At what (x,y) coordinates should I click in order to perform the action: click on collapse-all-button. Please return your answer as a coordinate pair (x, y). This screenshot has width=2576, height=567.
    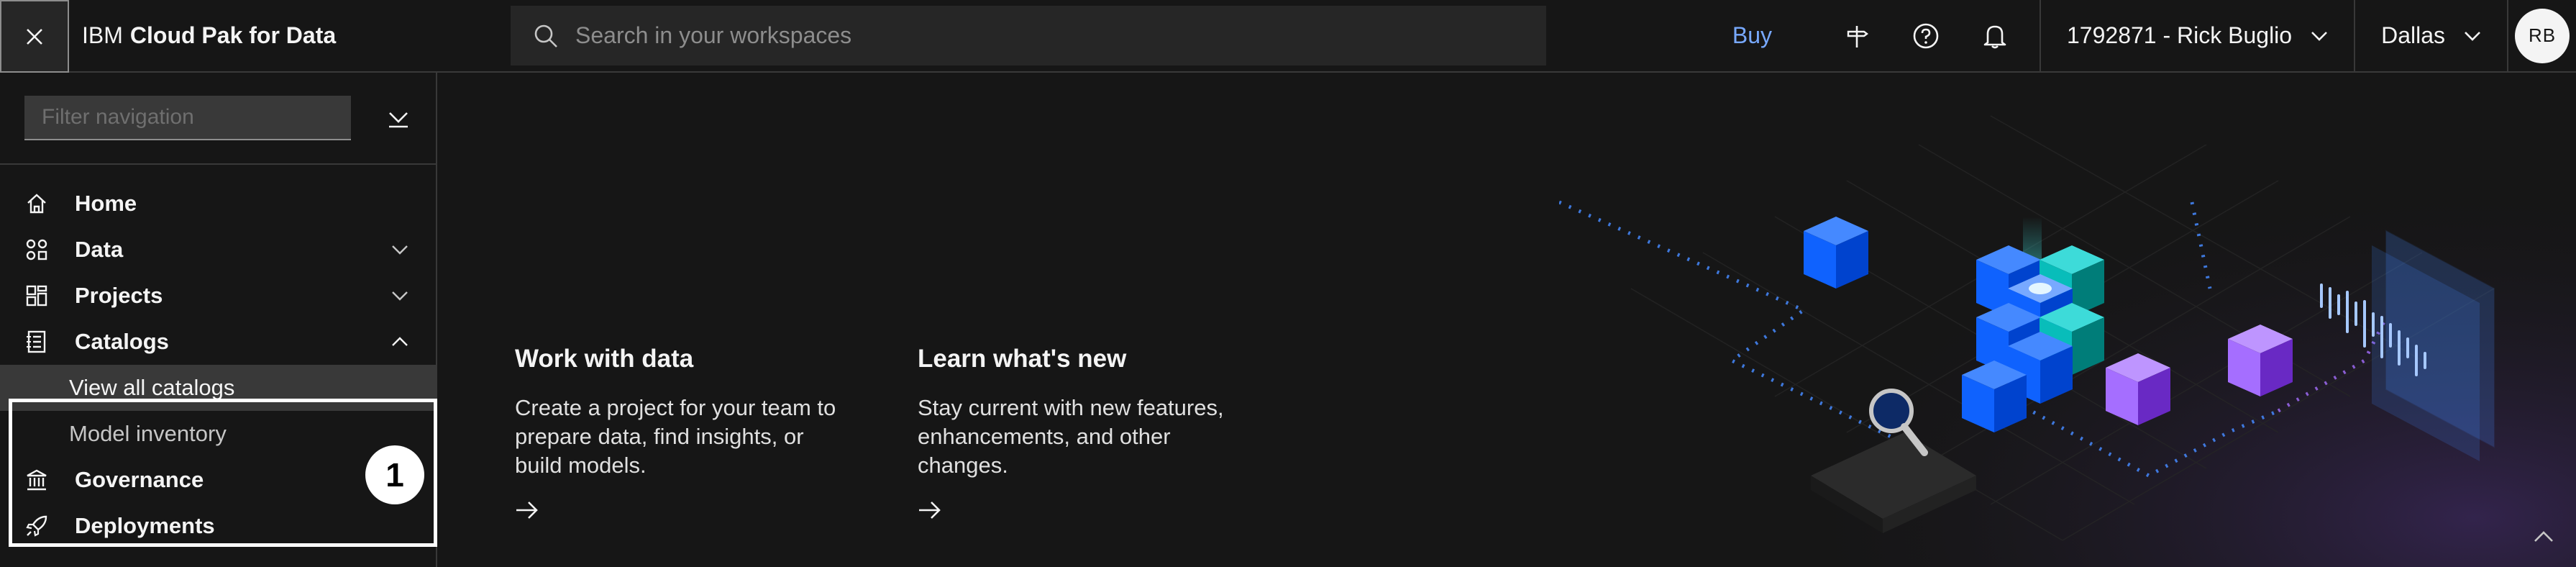
    Looking at the image, I should click on (398, 118).